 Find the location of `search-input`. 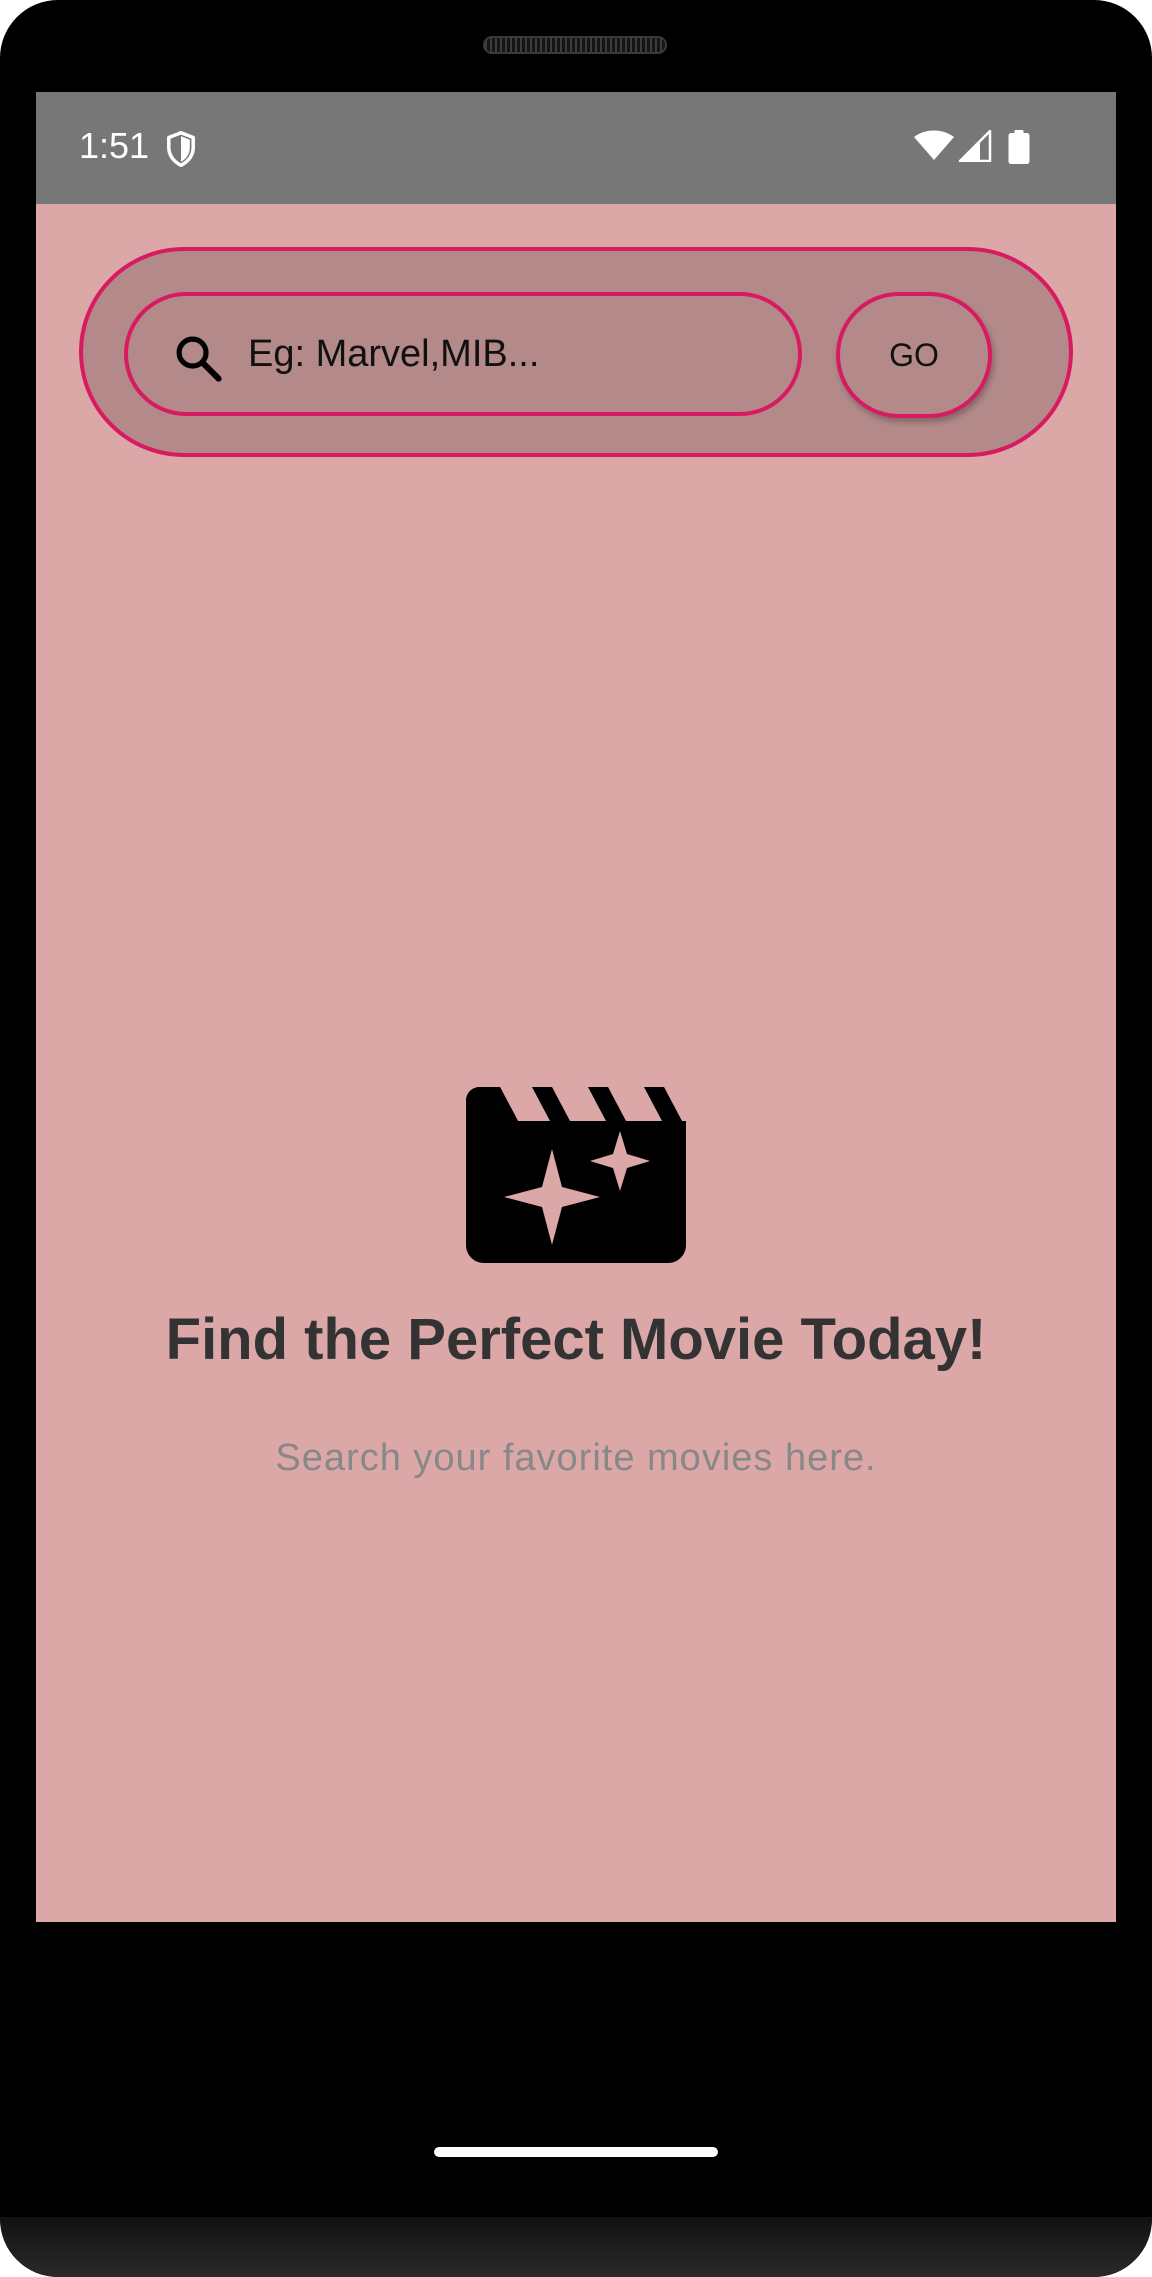

search-input is located at coordinates (508, 354).